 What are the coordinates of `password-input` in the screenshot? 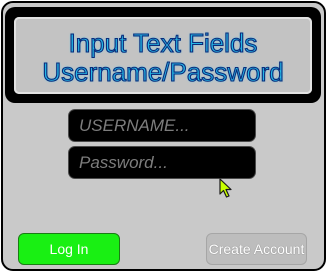 It's located at (162, 162).